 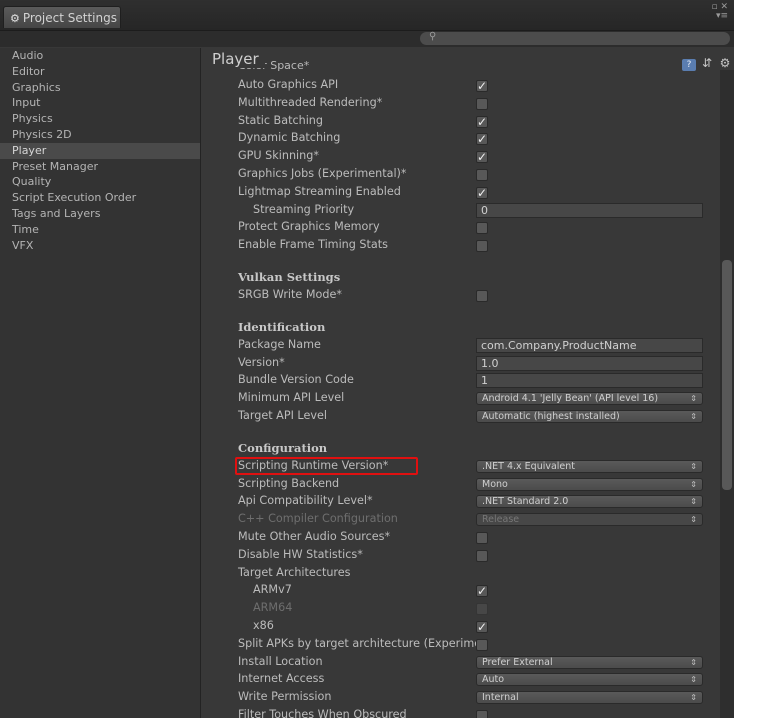 What do you see at coordinates (100, 119) in the screenshot?
I see `sidebar-item-physics: Physics` at bounding box center [100, 119].